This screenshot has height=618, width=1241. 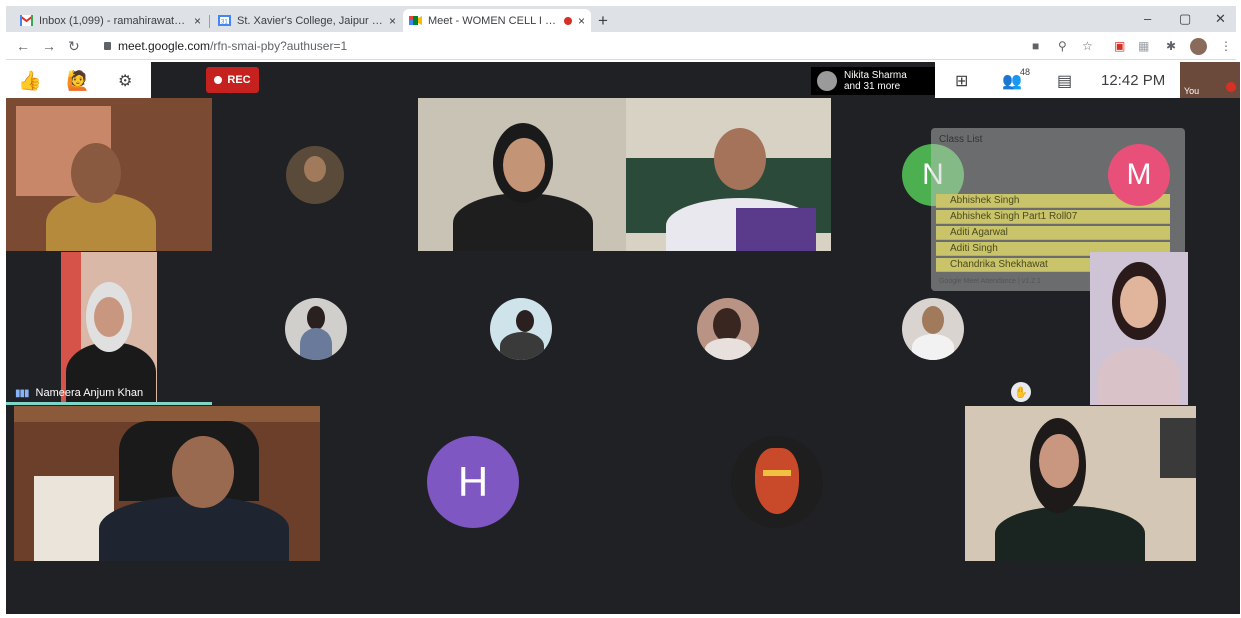 I want to click on recording-badge: REC, so click(x=232, y=80).